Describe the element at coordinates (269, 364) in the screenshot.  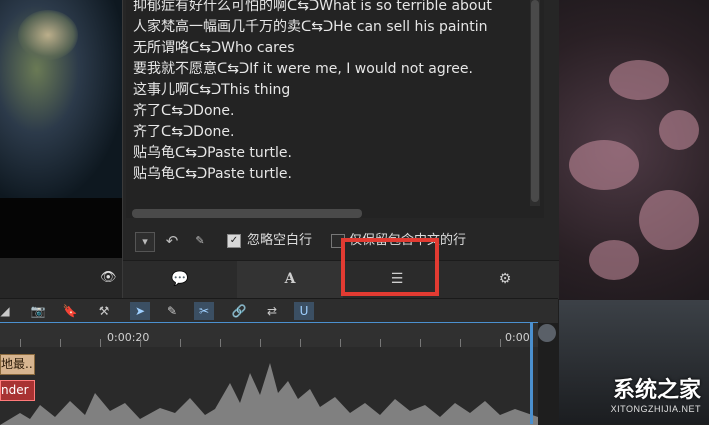
I see `subtitle-track: 地最..` at that location.